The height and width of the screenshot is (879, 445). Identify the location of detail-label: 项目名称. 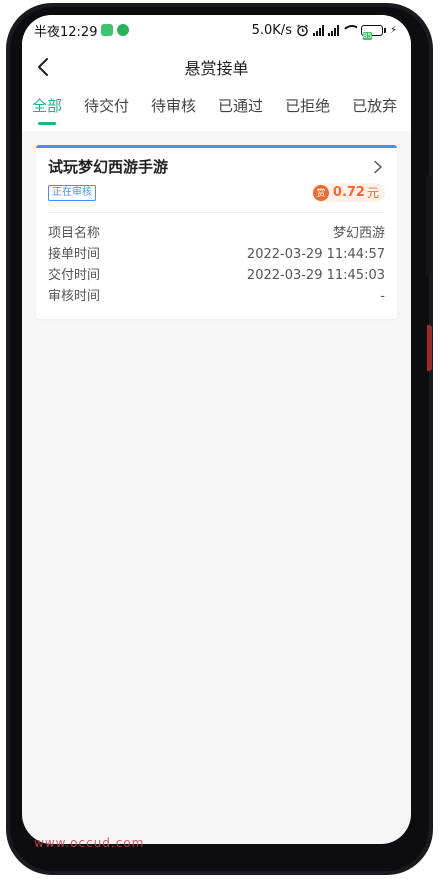
(74, 233).